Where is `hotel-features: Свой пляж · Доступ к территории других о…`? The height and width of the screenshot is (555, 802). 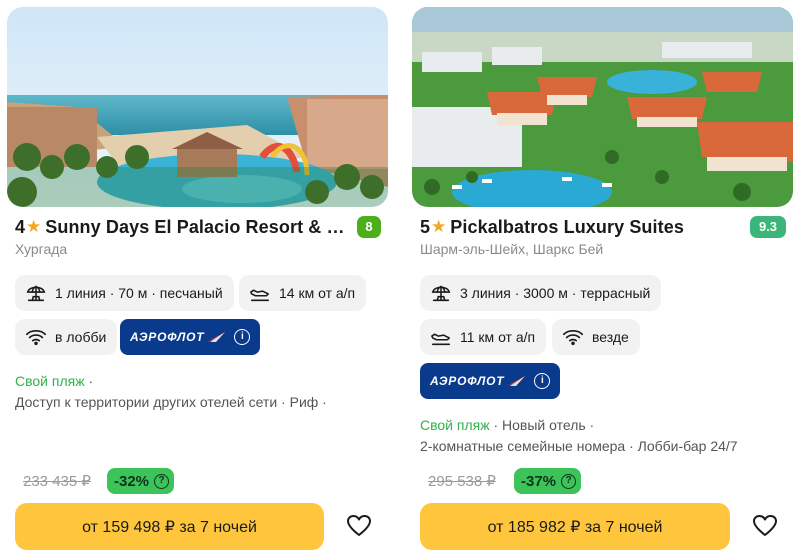 hotel-features: Свой пляж · Доступ к территории других о… is located at coordinates (171, 392).